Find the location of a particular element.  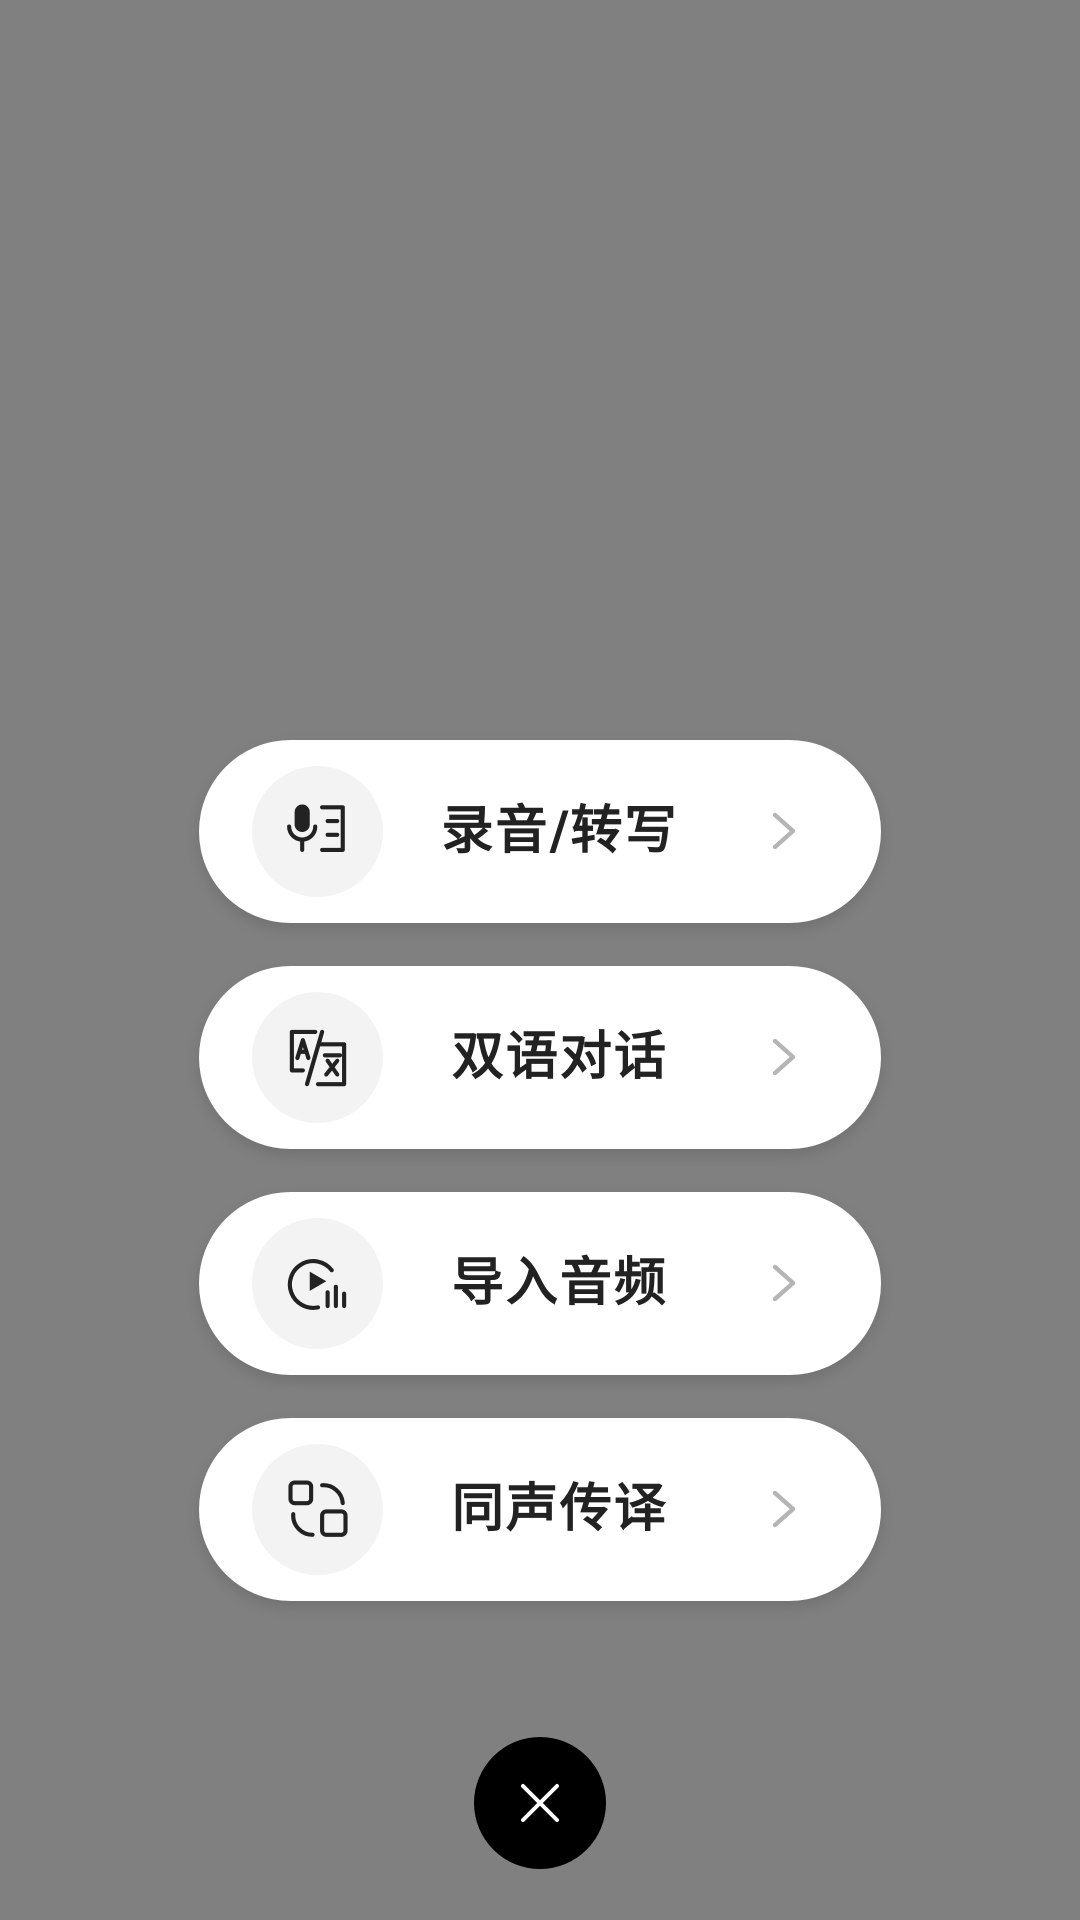

menu-item-record-transcribe: 录音/转写 is located at coordinates (540, 831).